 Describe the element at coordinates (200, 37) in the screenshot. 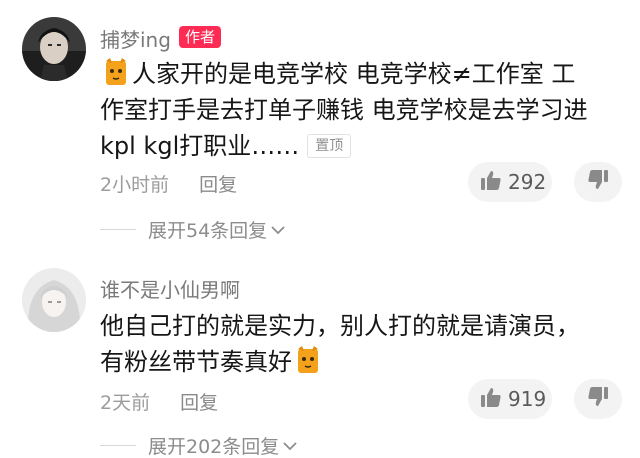

I see `author-badge: 作者` at that location.